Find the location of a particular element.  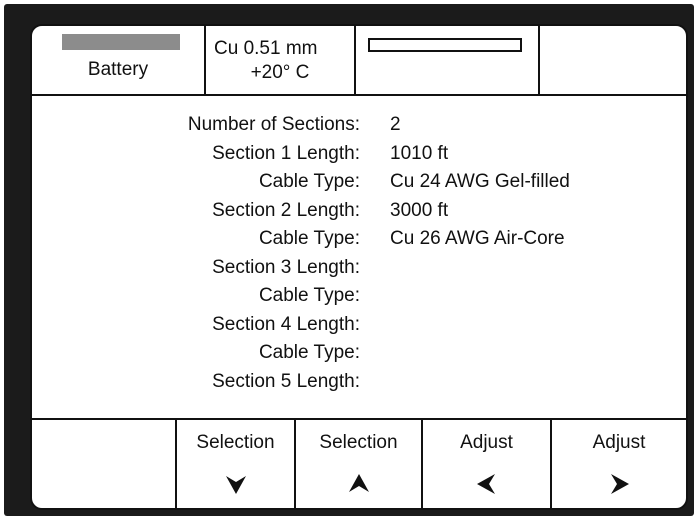

param-label: Section 3 Length: is located at coordinates (286, 267).